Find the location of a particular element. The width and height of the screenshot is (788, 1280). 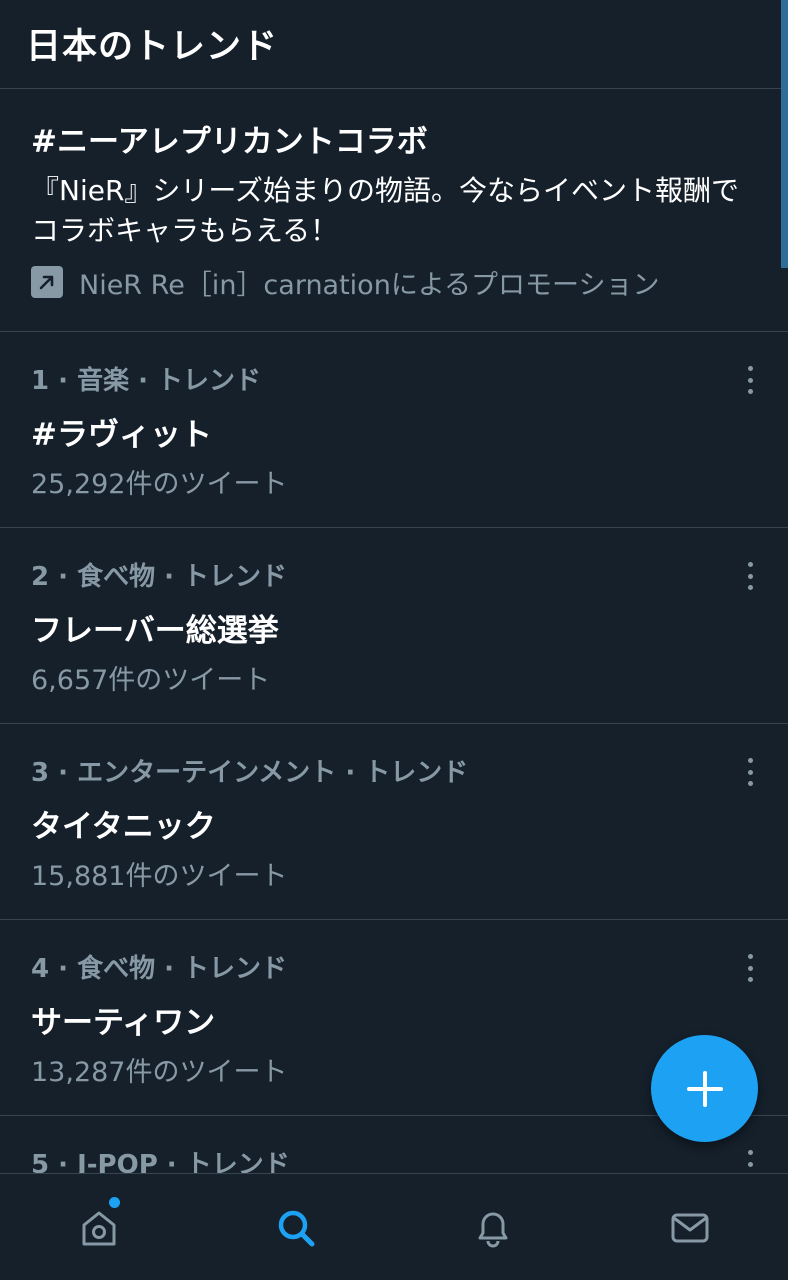

trend-tweet-count: 13,287件のツイート is located at coordinates (159, 1072).